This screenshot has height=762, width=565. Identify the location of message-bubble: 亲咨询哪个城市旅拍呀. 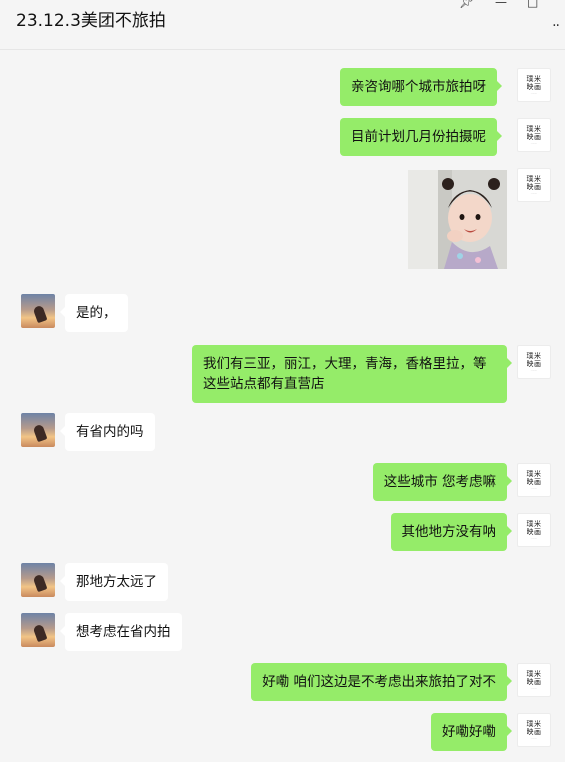
(421, 87).